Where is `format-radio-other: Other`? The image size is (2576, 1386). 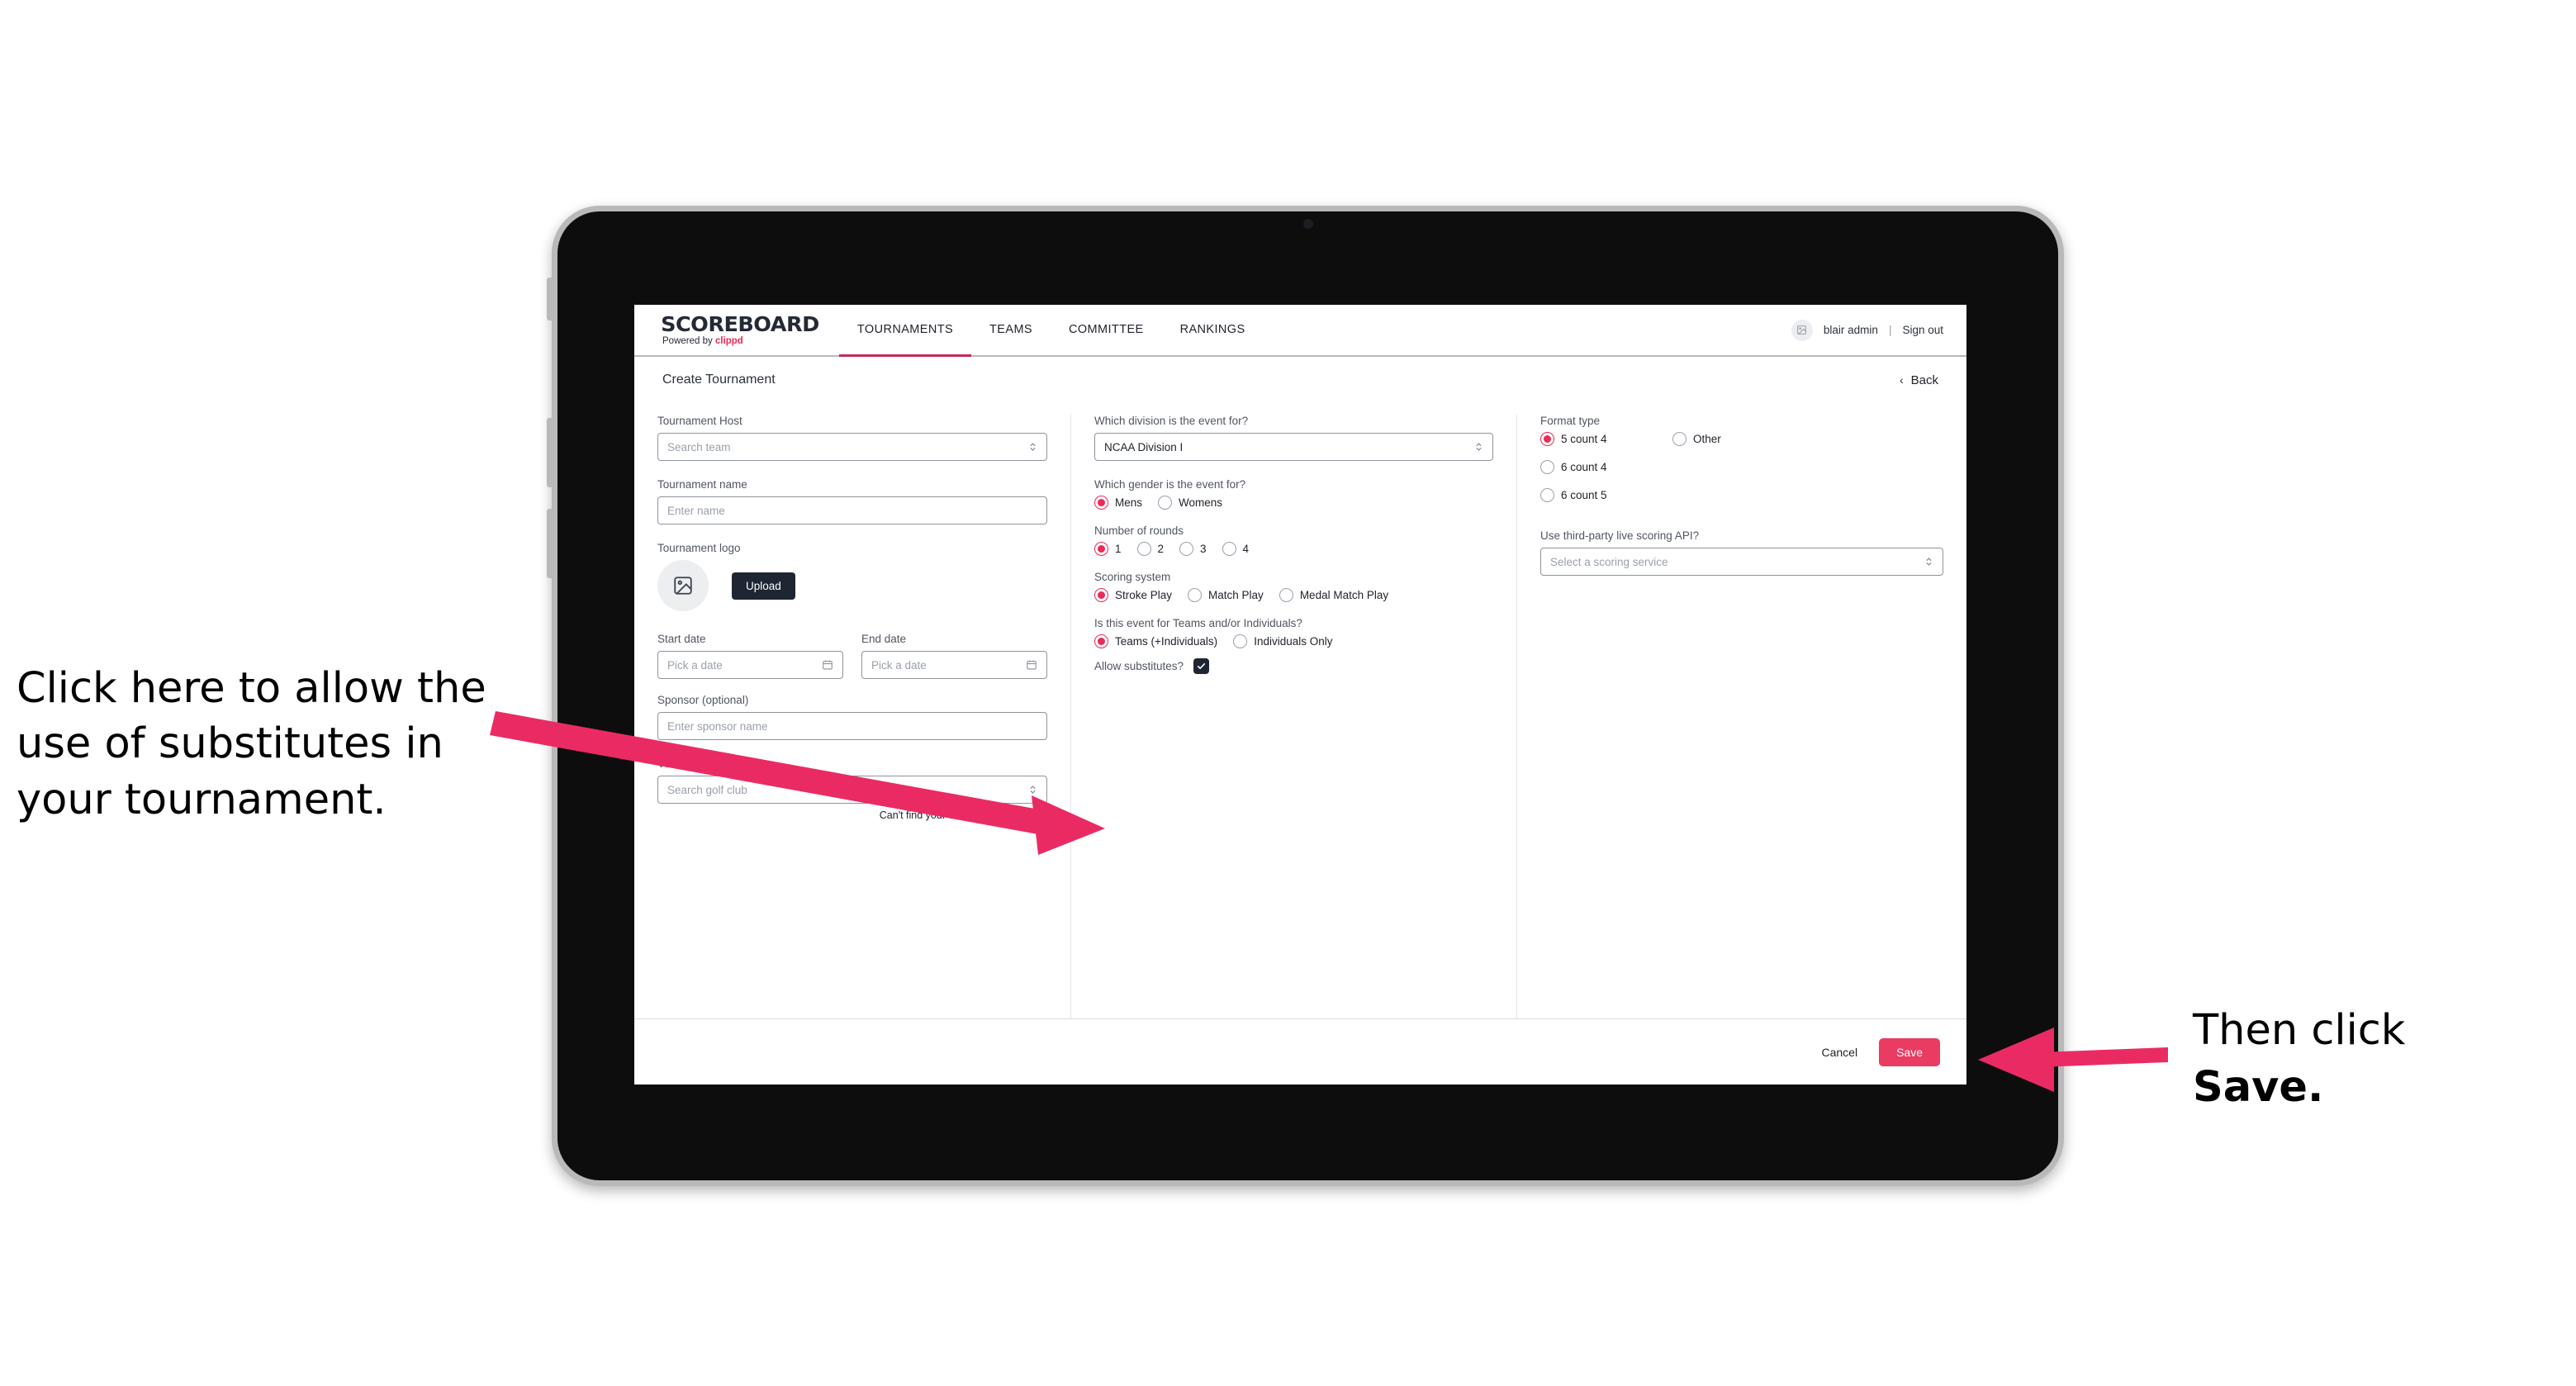
format-radio-other: Other is located at coordinates (1696, 439).